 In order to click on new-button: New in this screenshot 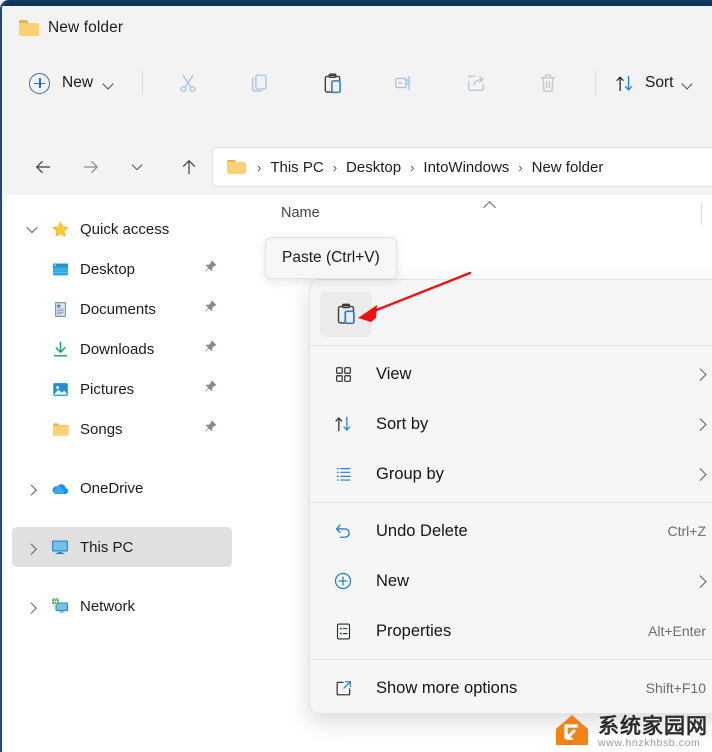, I will do `click(74, 83)`.